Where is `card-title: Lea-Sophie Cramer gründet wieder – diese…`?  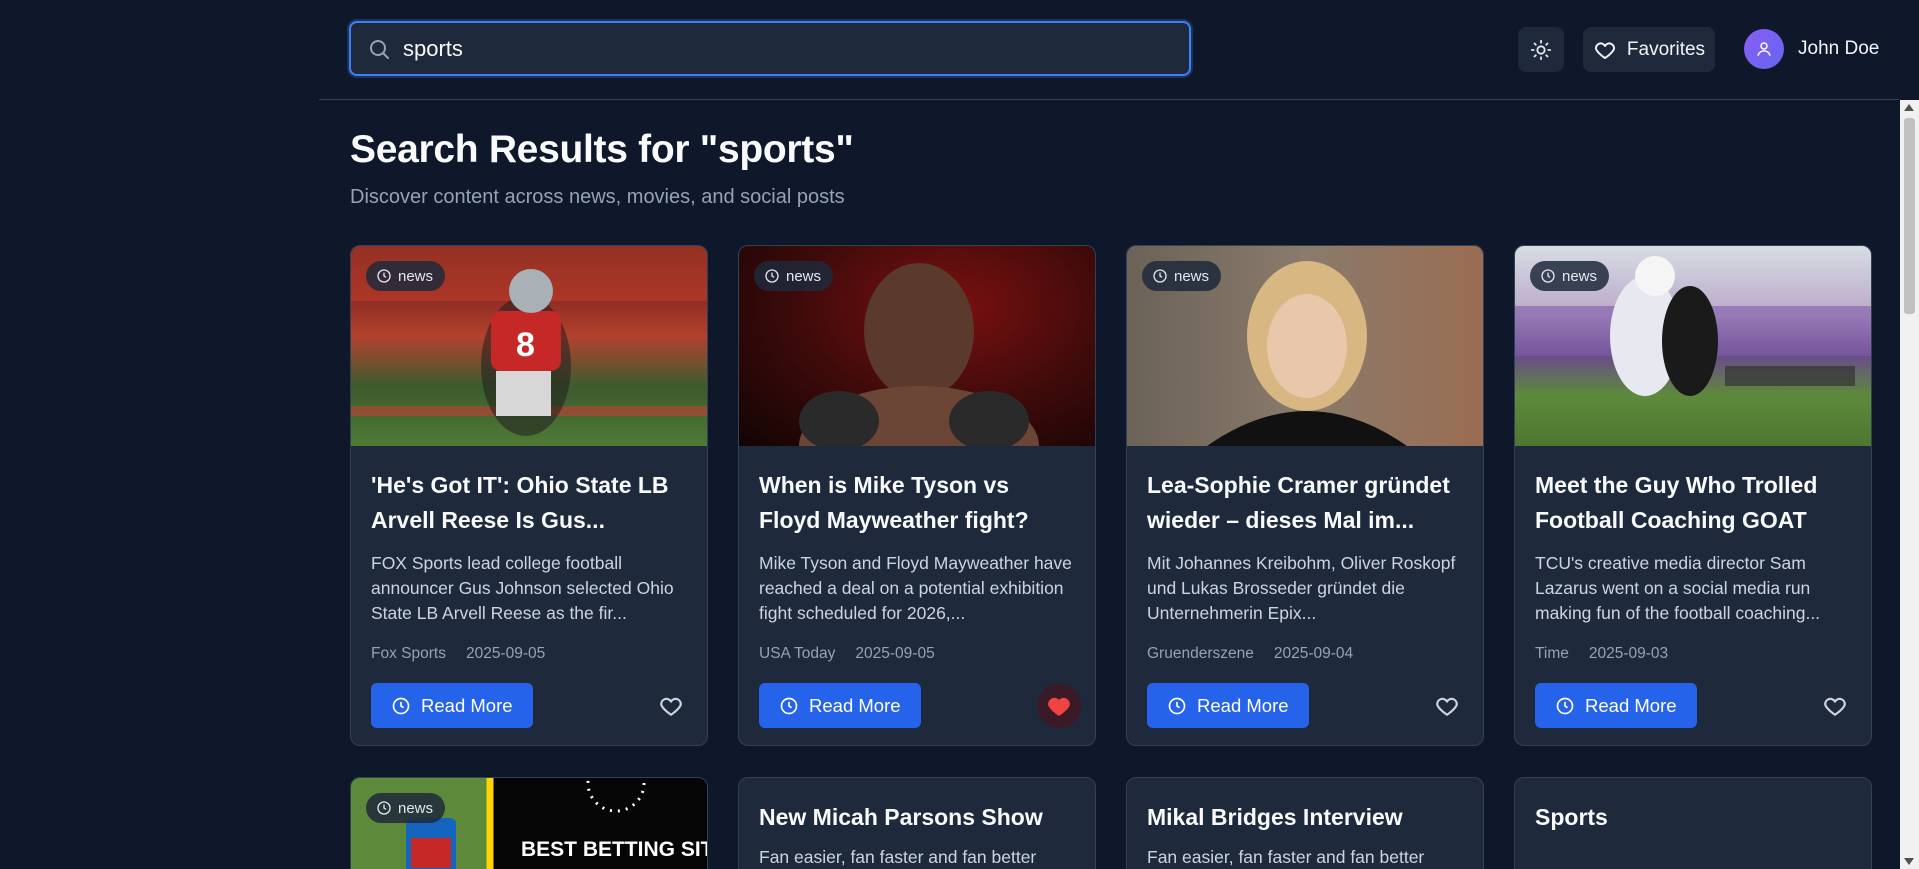
card-title: Lea-Sophie Cramer gründet wieder – diese… is located at coordinates (1305, 503).